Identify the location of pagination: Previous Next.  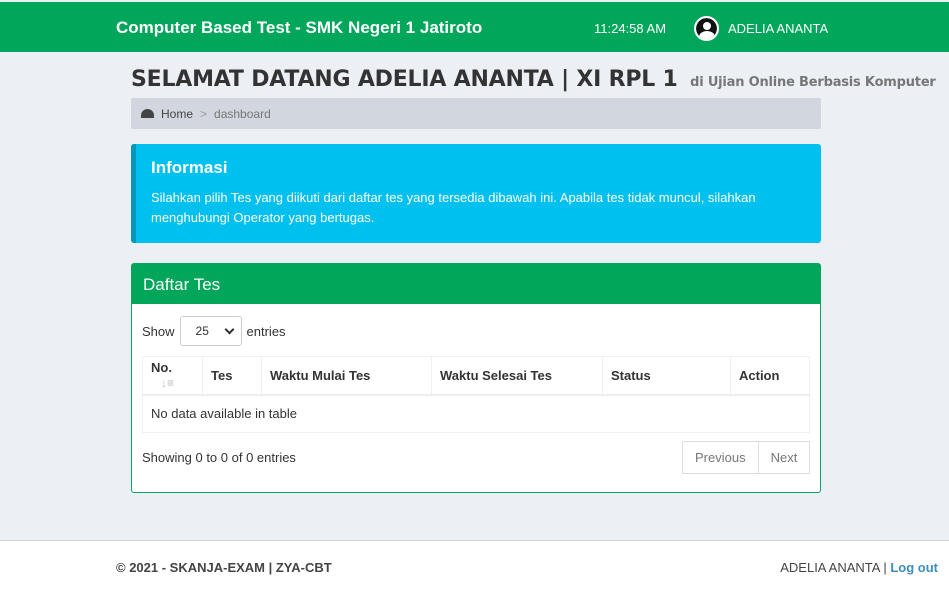
(746, 457).